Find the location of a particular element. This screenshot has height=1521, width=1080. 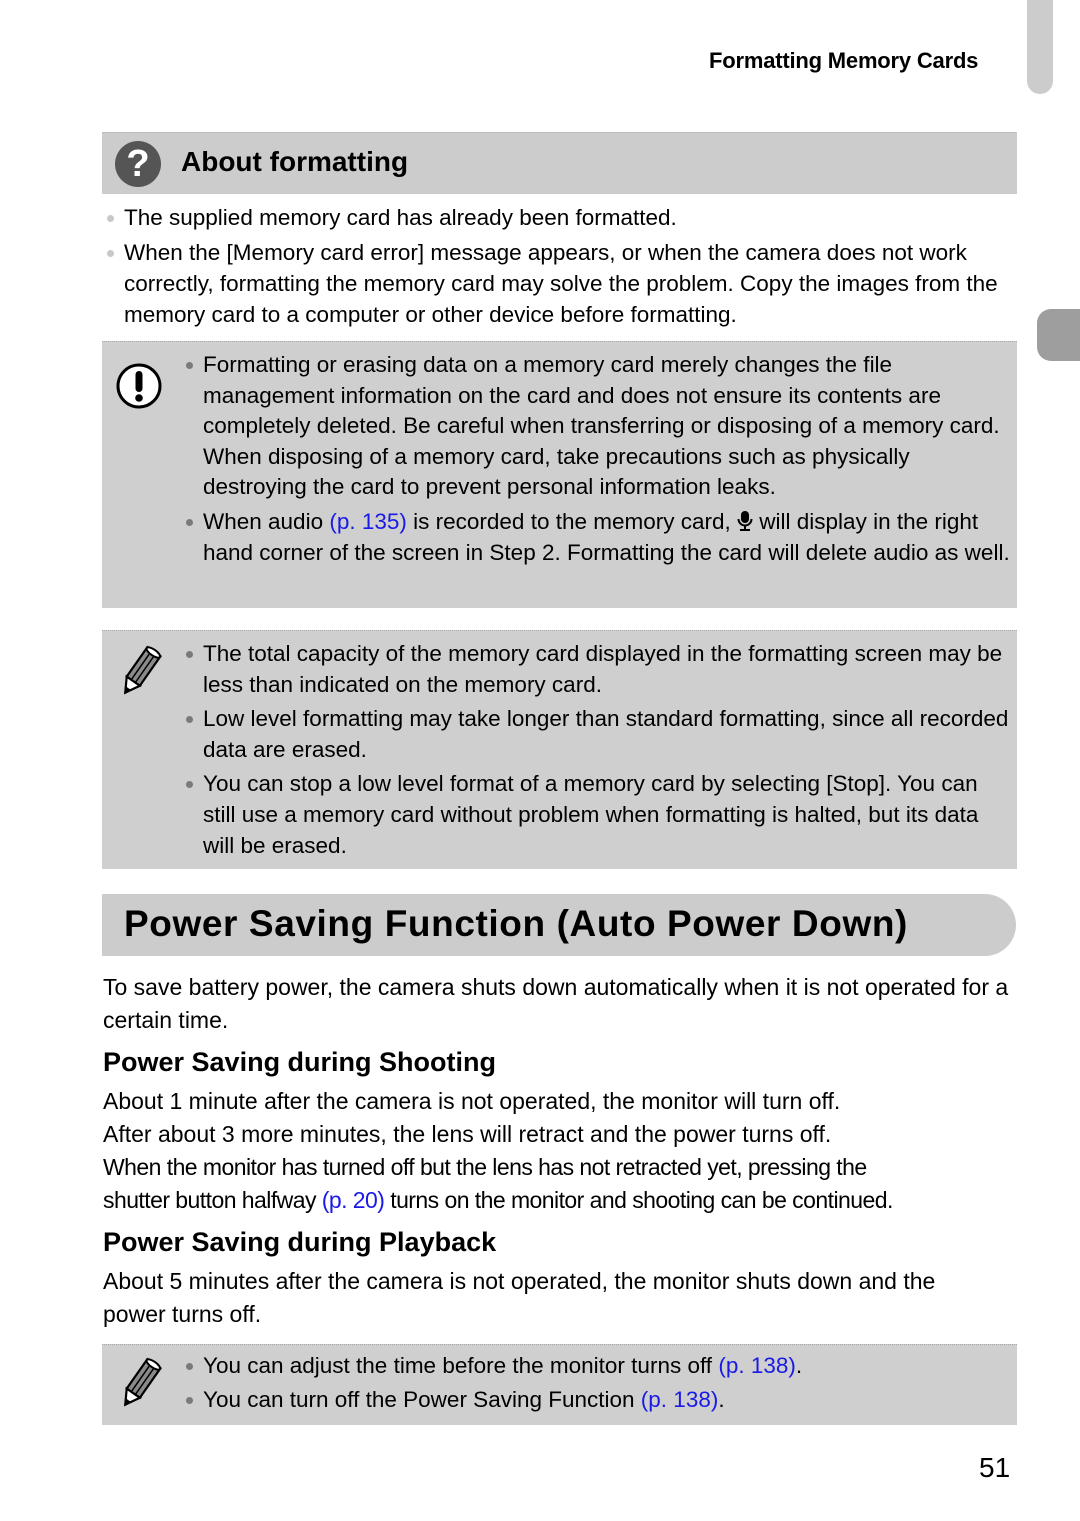

section-header: Power Saving Function (Auto Power Down) is located at coordinates (559, 925).